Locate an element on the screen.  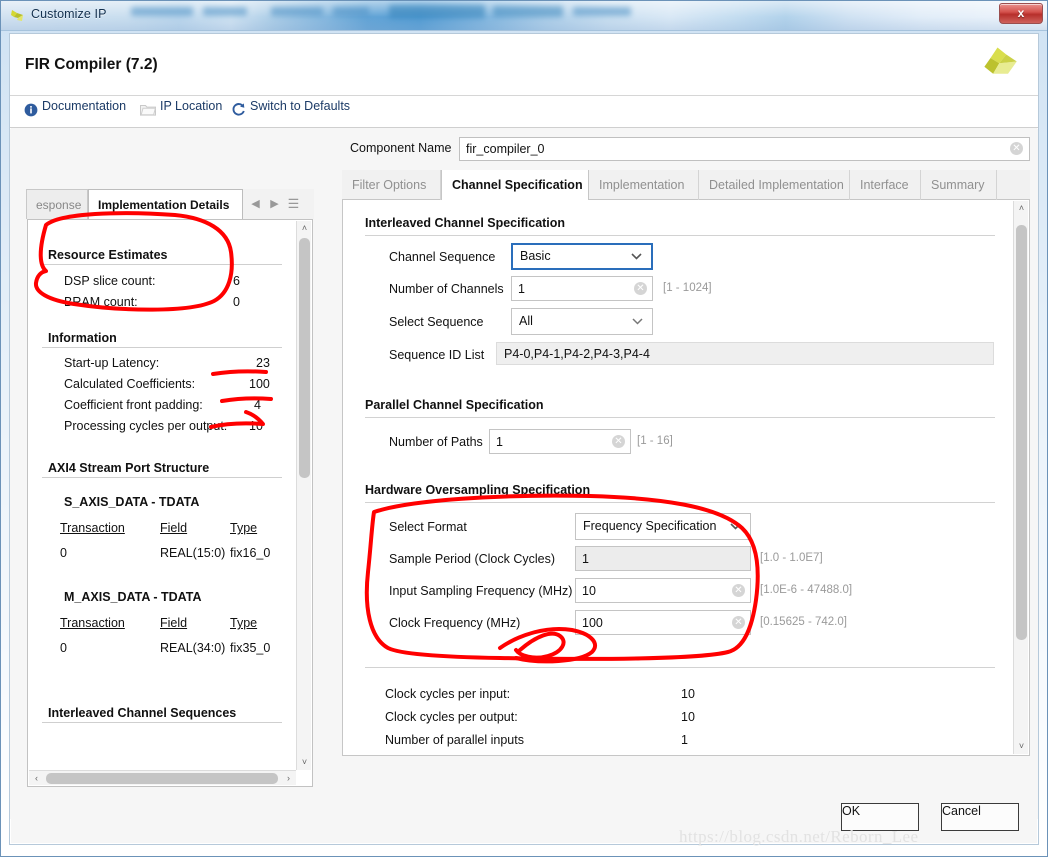
left-panel-menu-icon: ☰ is located at coordinates (293, 204).